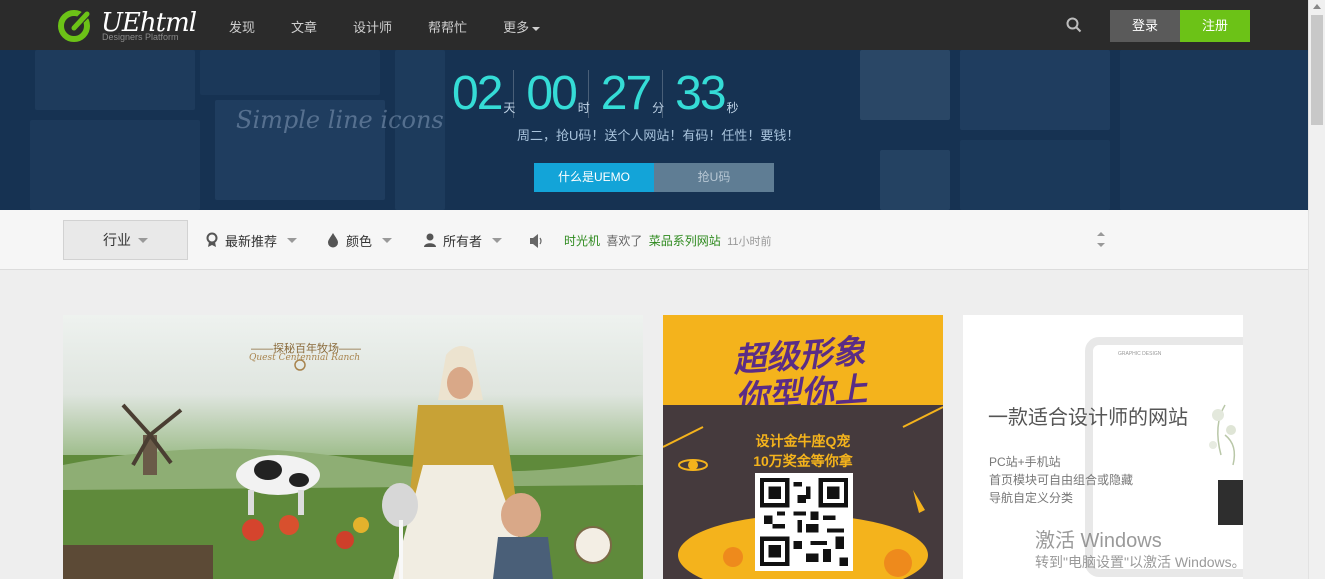 The height and width of the screenshot is (579, 1325). What do you see at coordinates (372, 26) in the screenshot?
I see `nav-designers: 设计师` at bounding box center [372, 26].